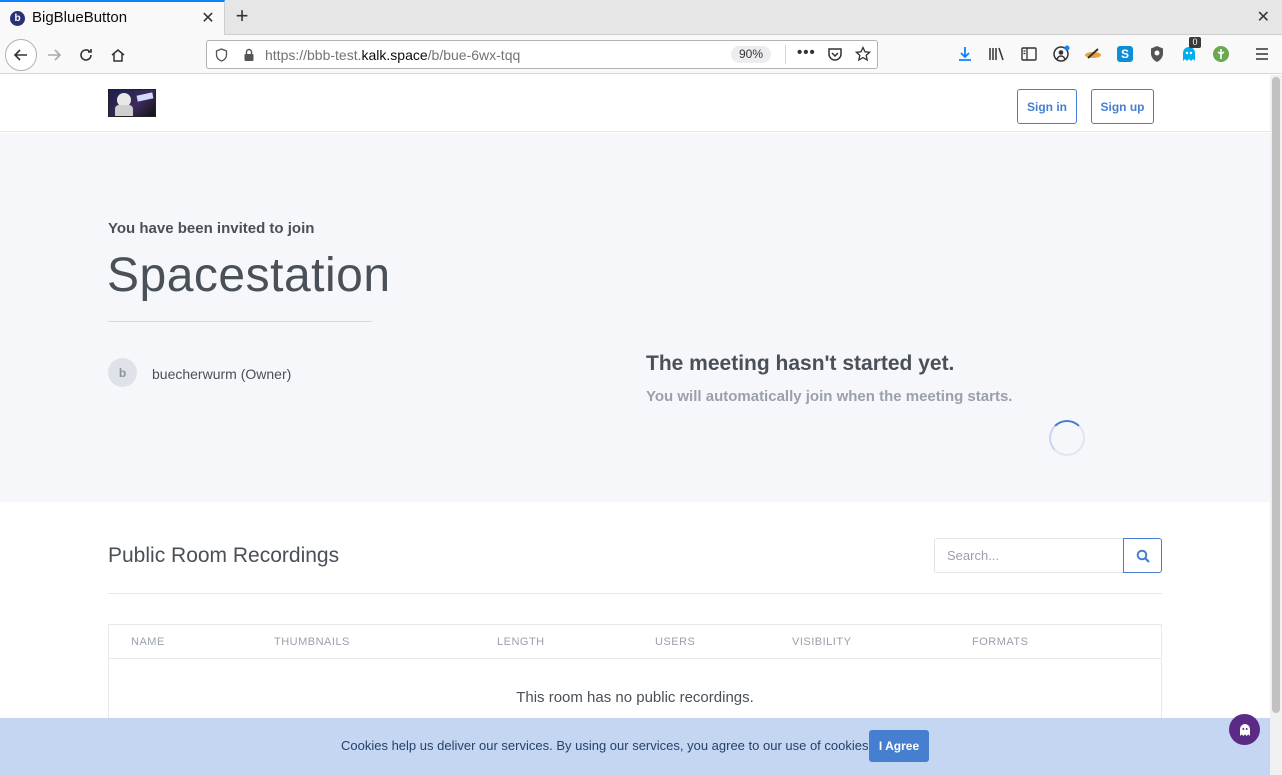 Image resolution: width=1282 pixels, height=775 pixels. I want to click on bigbluebutton-favicon-icon: b, so click(17, 18).